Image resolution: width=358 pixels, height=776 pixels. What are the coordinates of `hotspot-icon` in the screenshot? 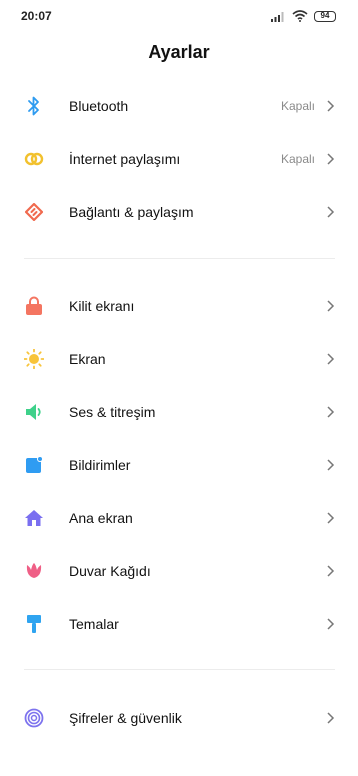 It's located at (34, 159).